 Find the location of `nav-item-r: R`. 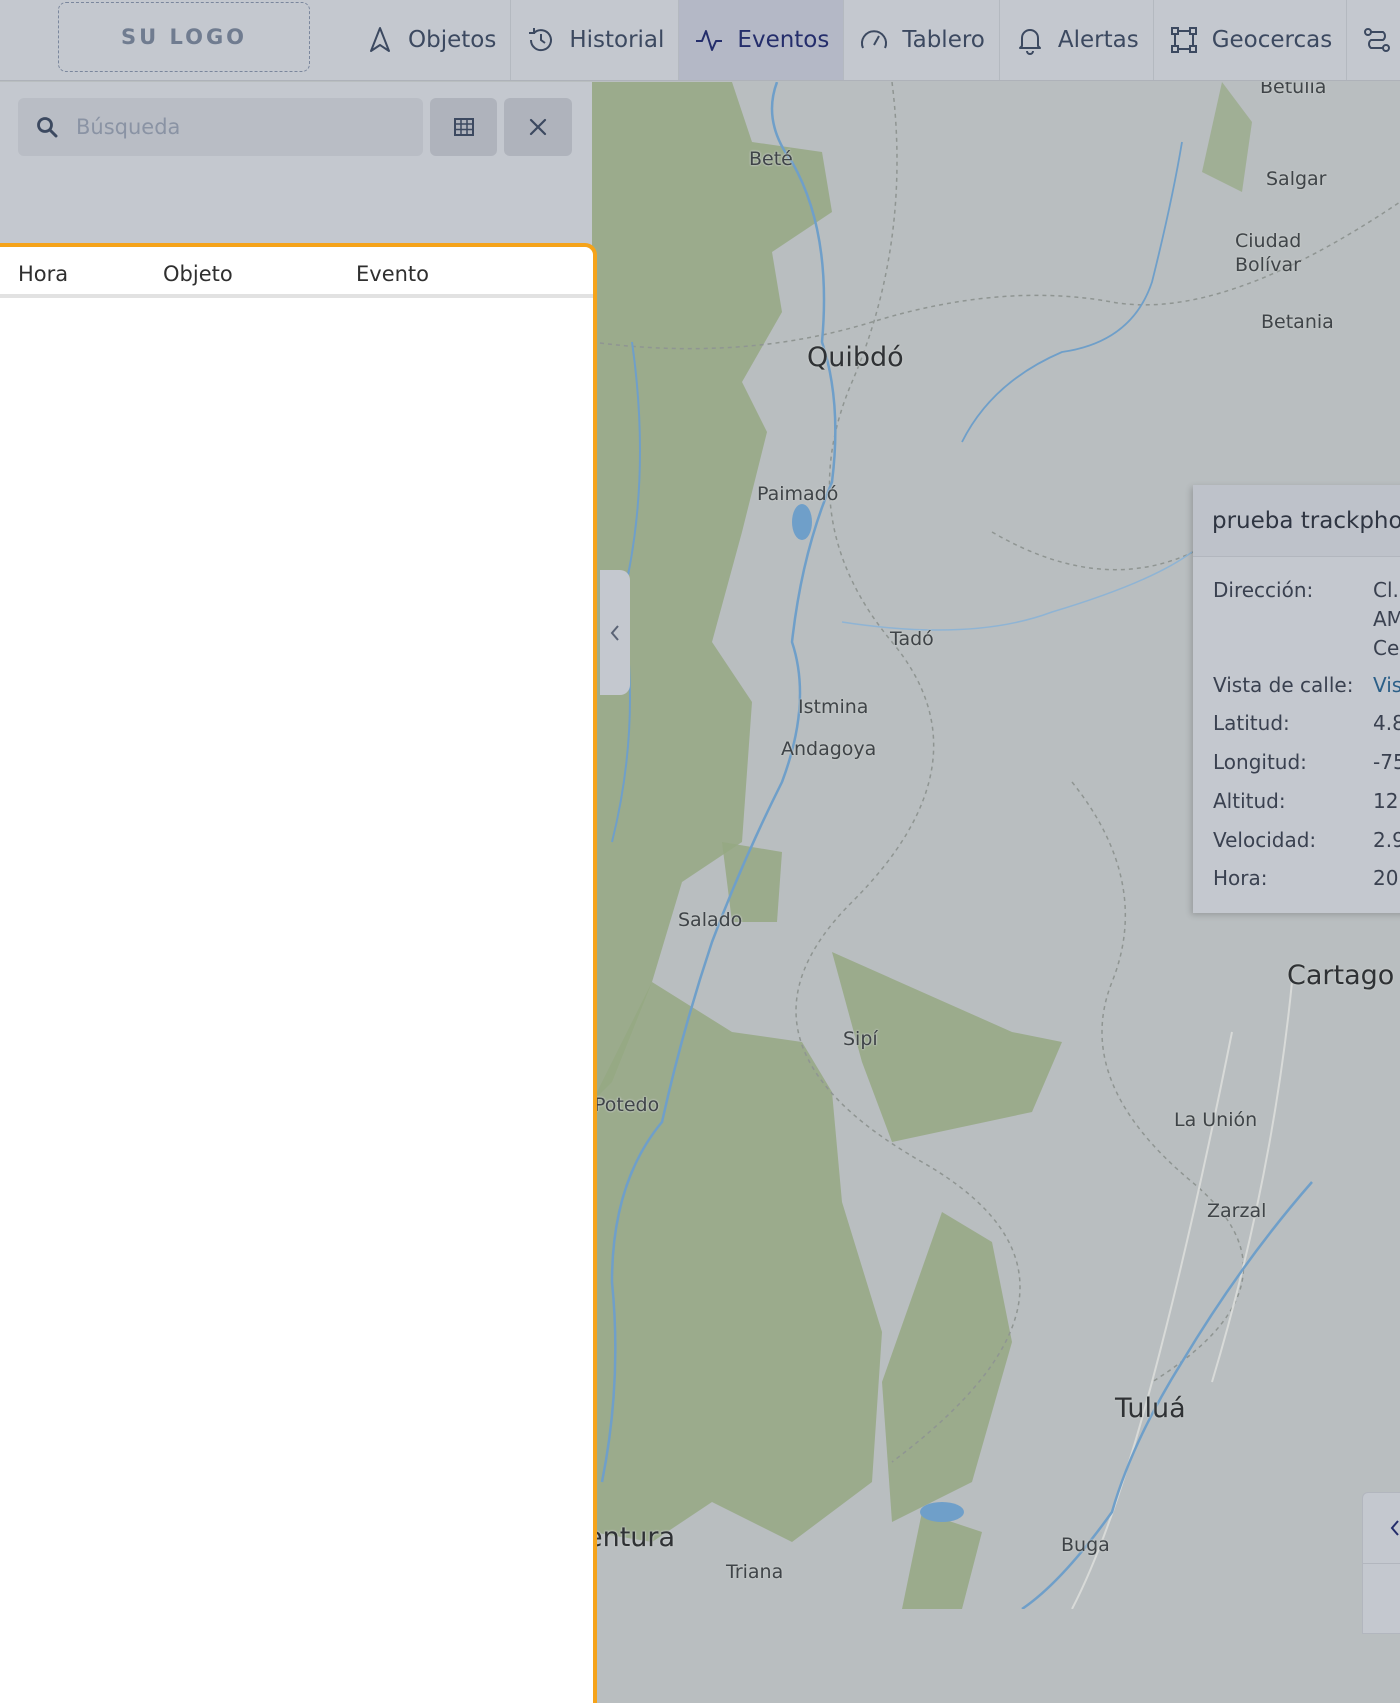

nav-item-r: R is located at coordinates (1373, 40).